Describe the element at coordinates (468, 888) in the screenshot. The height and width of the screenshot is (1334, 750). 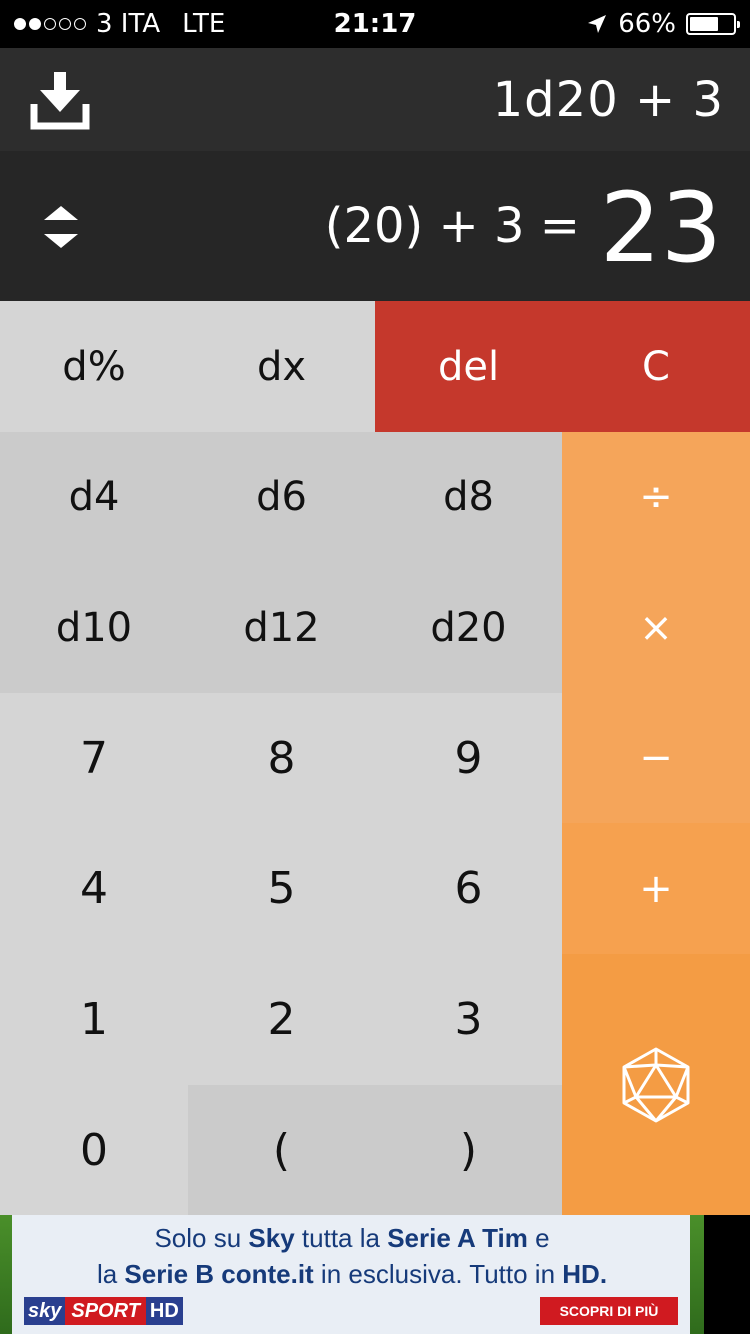
I see `digit-6-key: 6` at that location.